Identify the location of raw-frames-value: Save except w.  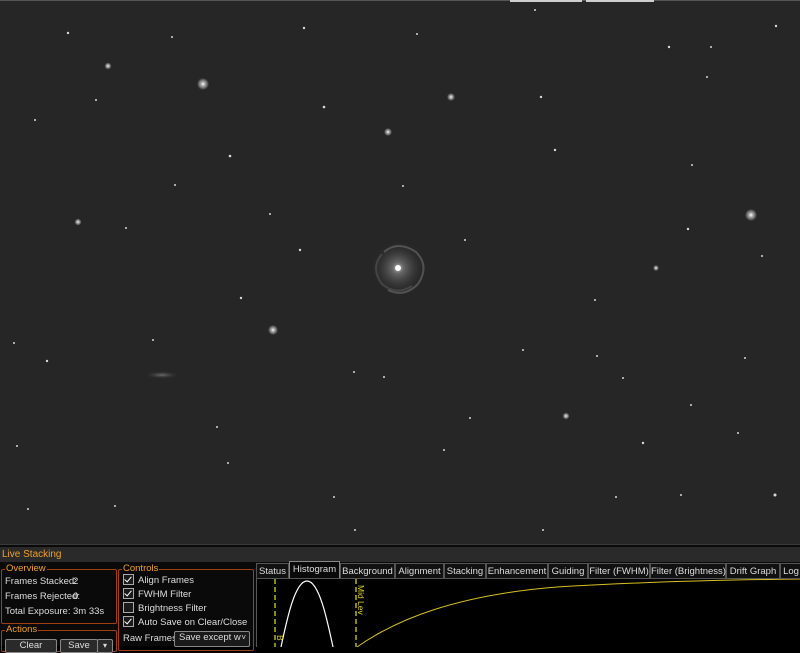
(210, 637).